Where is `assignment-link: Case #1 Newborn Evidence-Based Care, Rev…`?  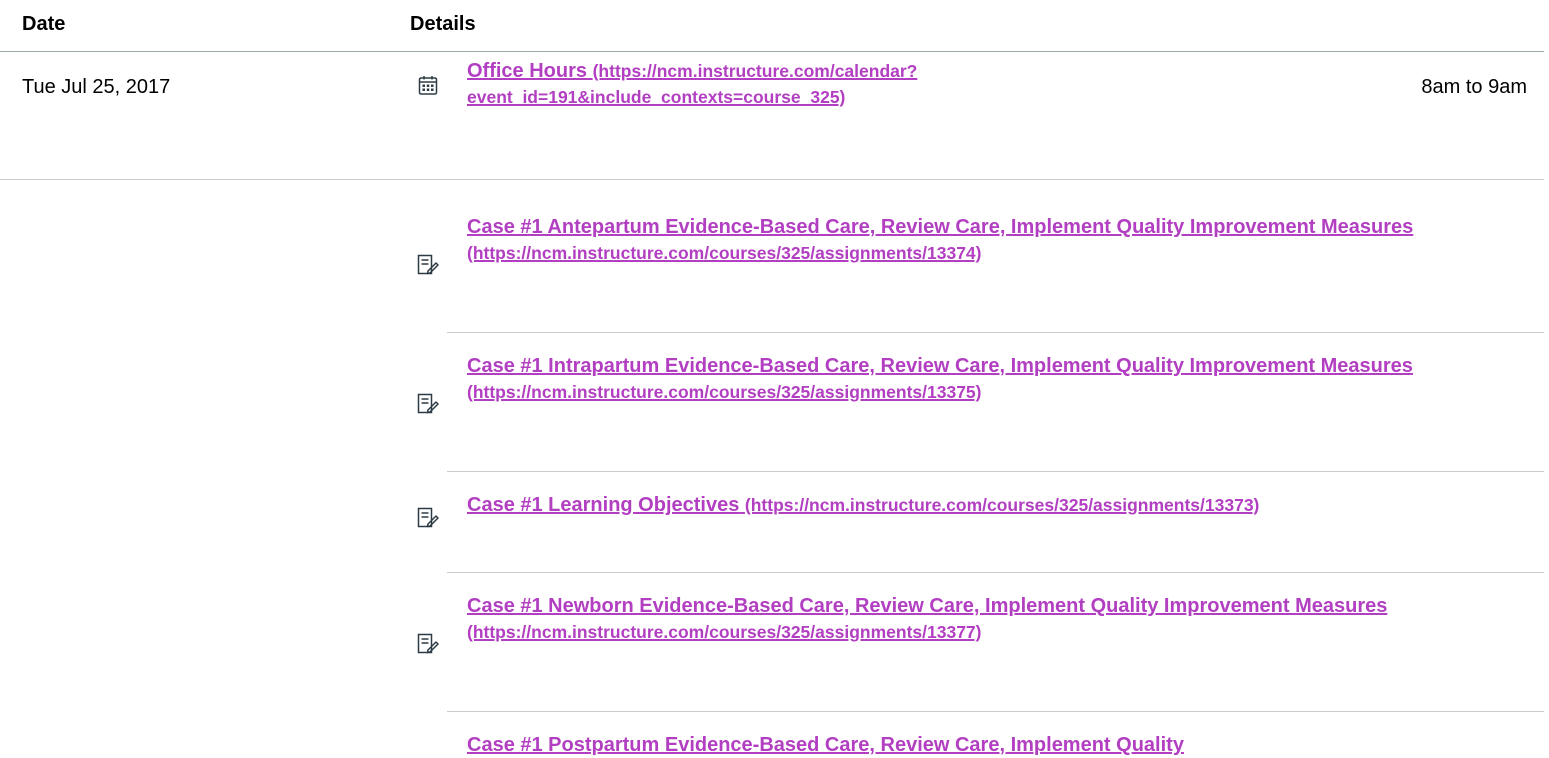
assignment-link: Case #1 Newborn Evidence-Based Care, Rev… is located at coordinates (967, 619).